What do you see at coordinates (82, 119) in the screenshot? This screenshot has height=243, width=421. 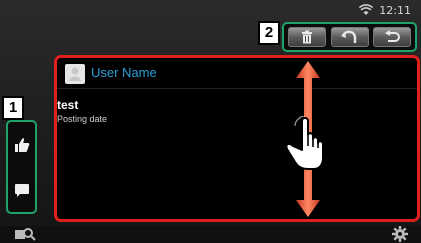 I see `posting-date: Posting date` at bounding box center [82, 119].